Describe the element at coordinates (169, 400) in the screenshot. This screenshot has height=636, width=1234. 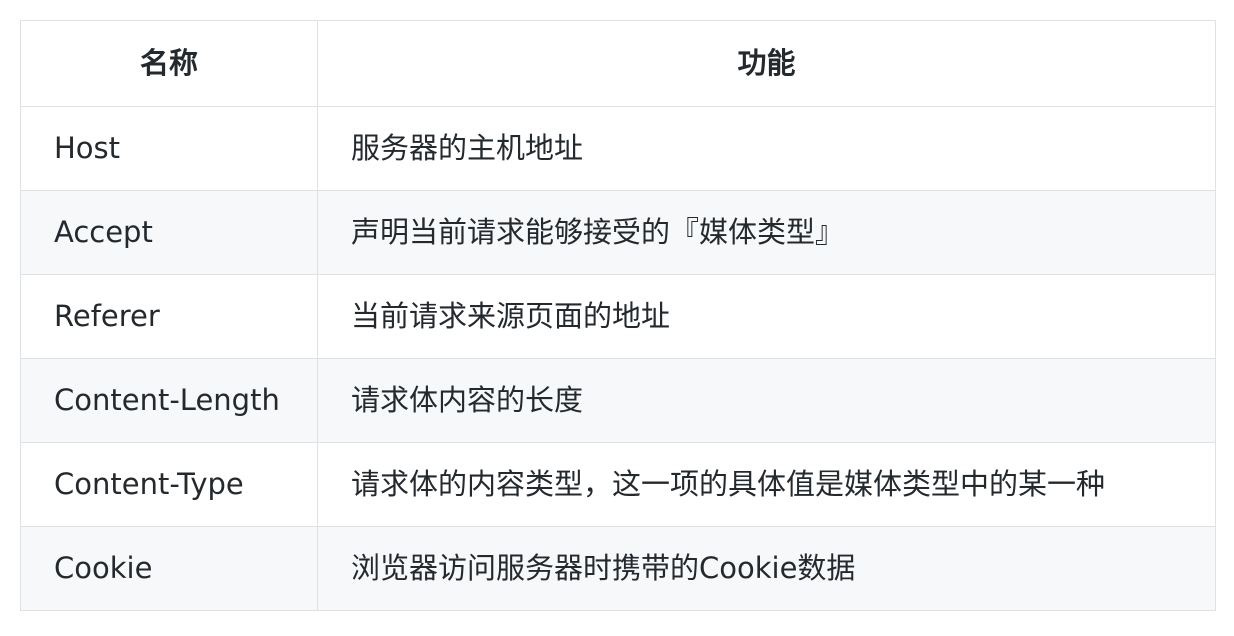
I see `cell-name: Content-Length` at that location.